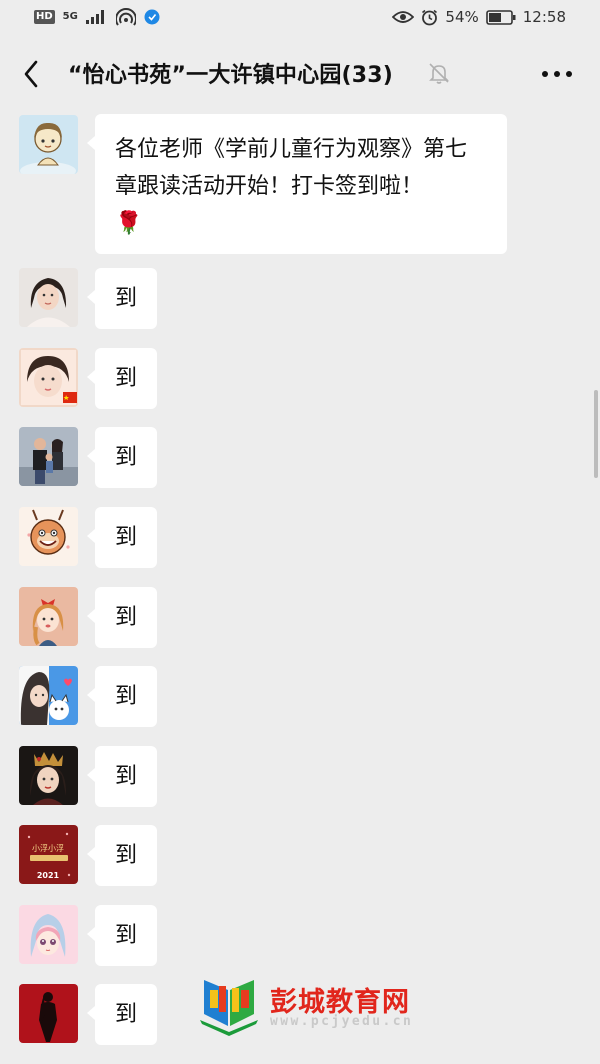 This screenshot has height=1064, width=600. I want to click on more-options-icon, so click(557, 74).